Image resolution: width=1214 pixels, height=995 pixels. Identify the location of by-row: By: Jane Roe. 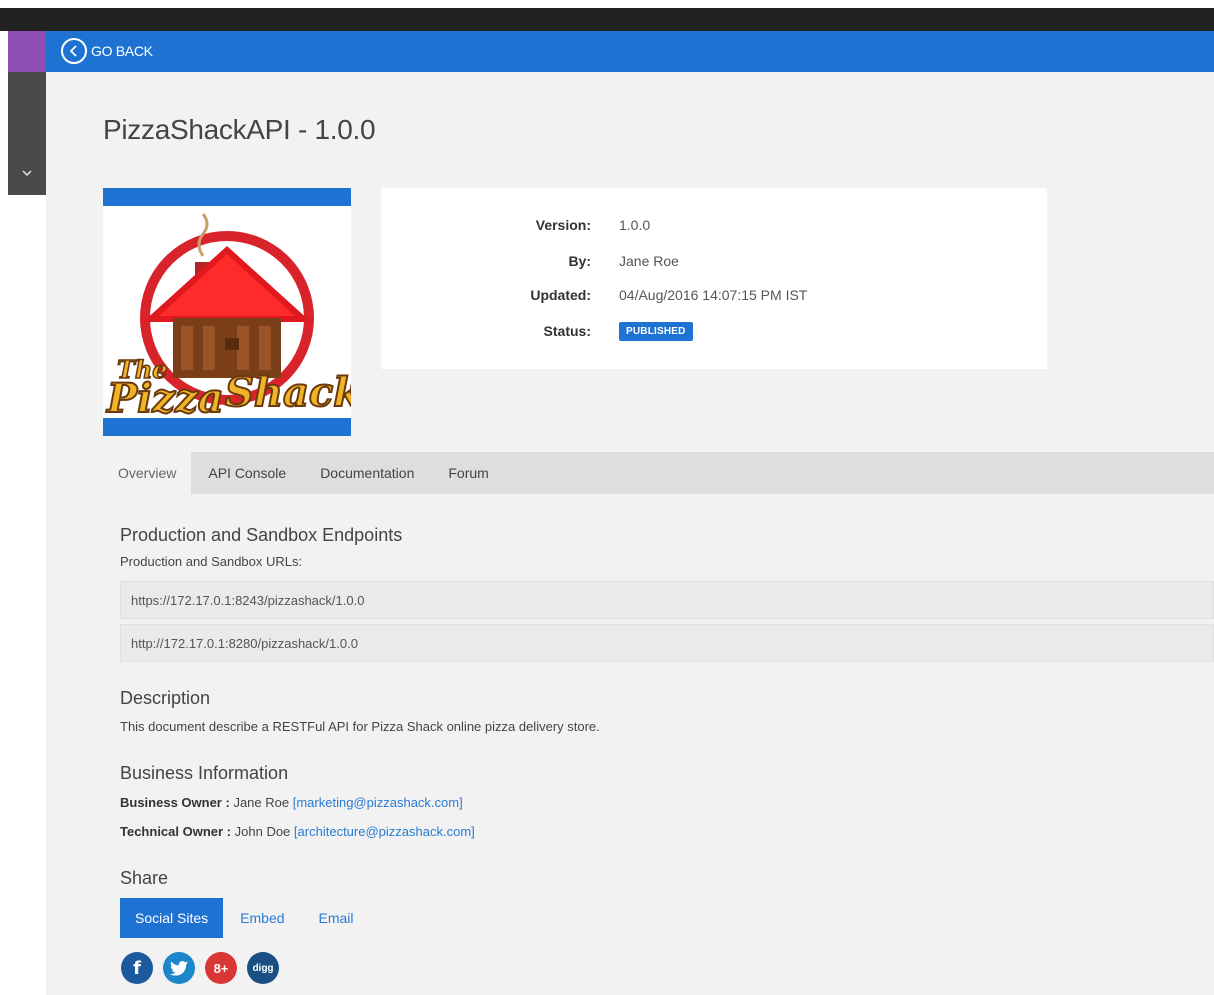
(714, 261).